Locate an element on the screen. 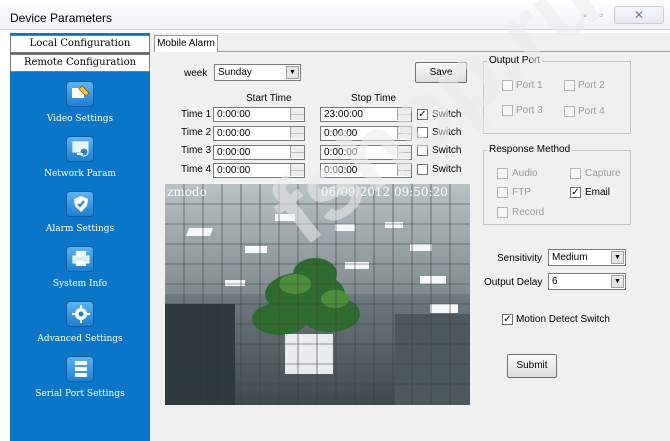  time-row-label: Time 2 is located at coordinates (196, 132).